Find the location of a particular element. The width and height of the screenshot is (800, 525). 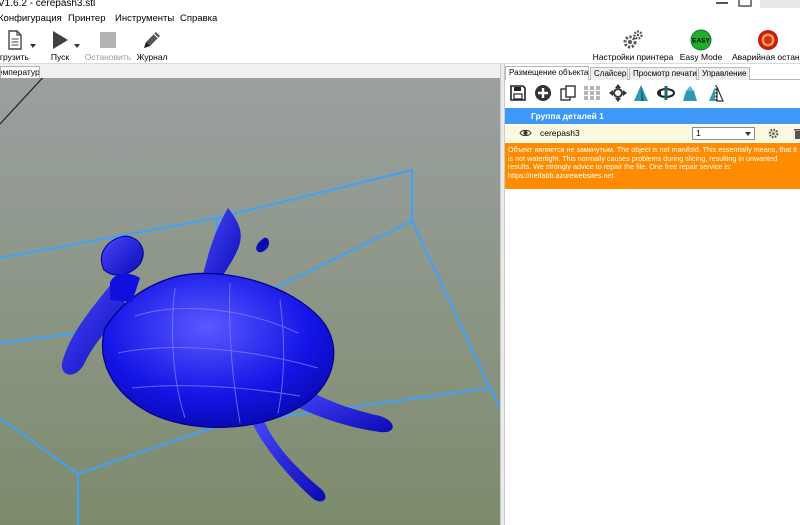

emergency-stop-label: Аварийная остановка is located at coordinates (766, 57).